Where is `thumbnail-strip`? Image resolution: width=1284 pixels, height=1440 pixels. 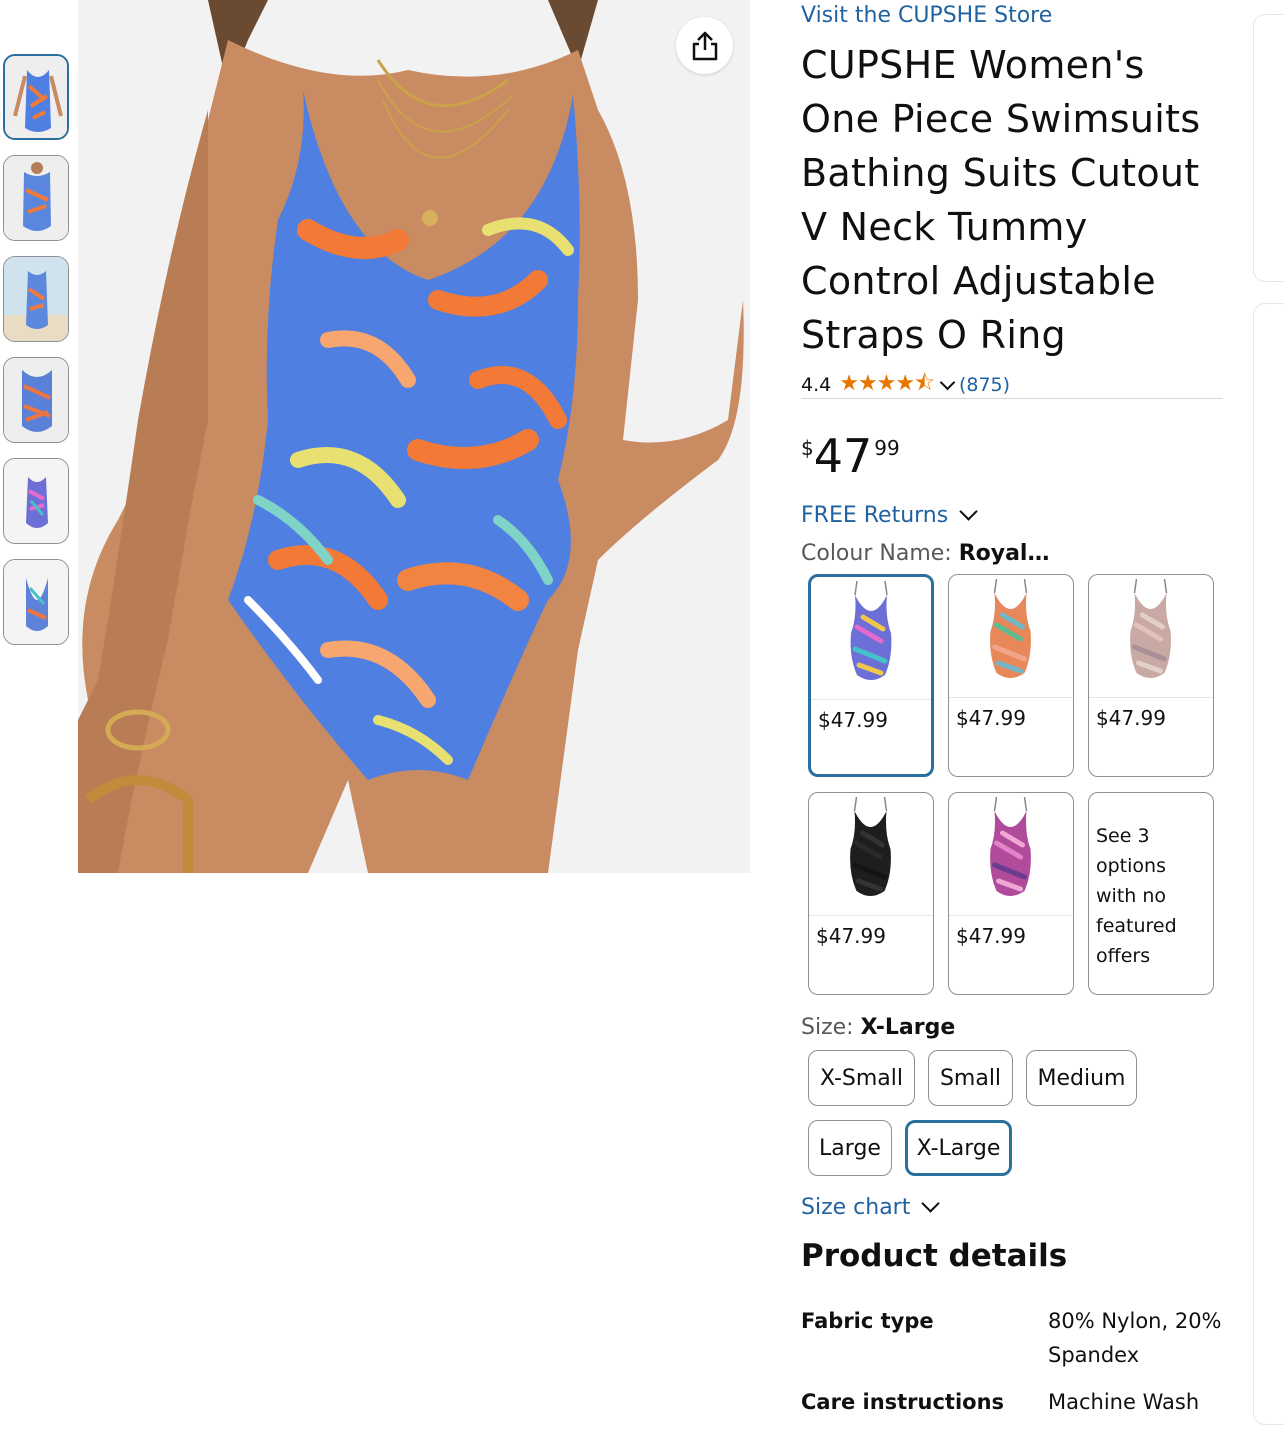 thumbnail-strip is located at coordinates (38, 357).